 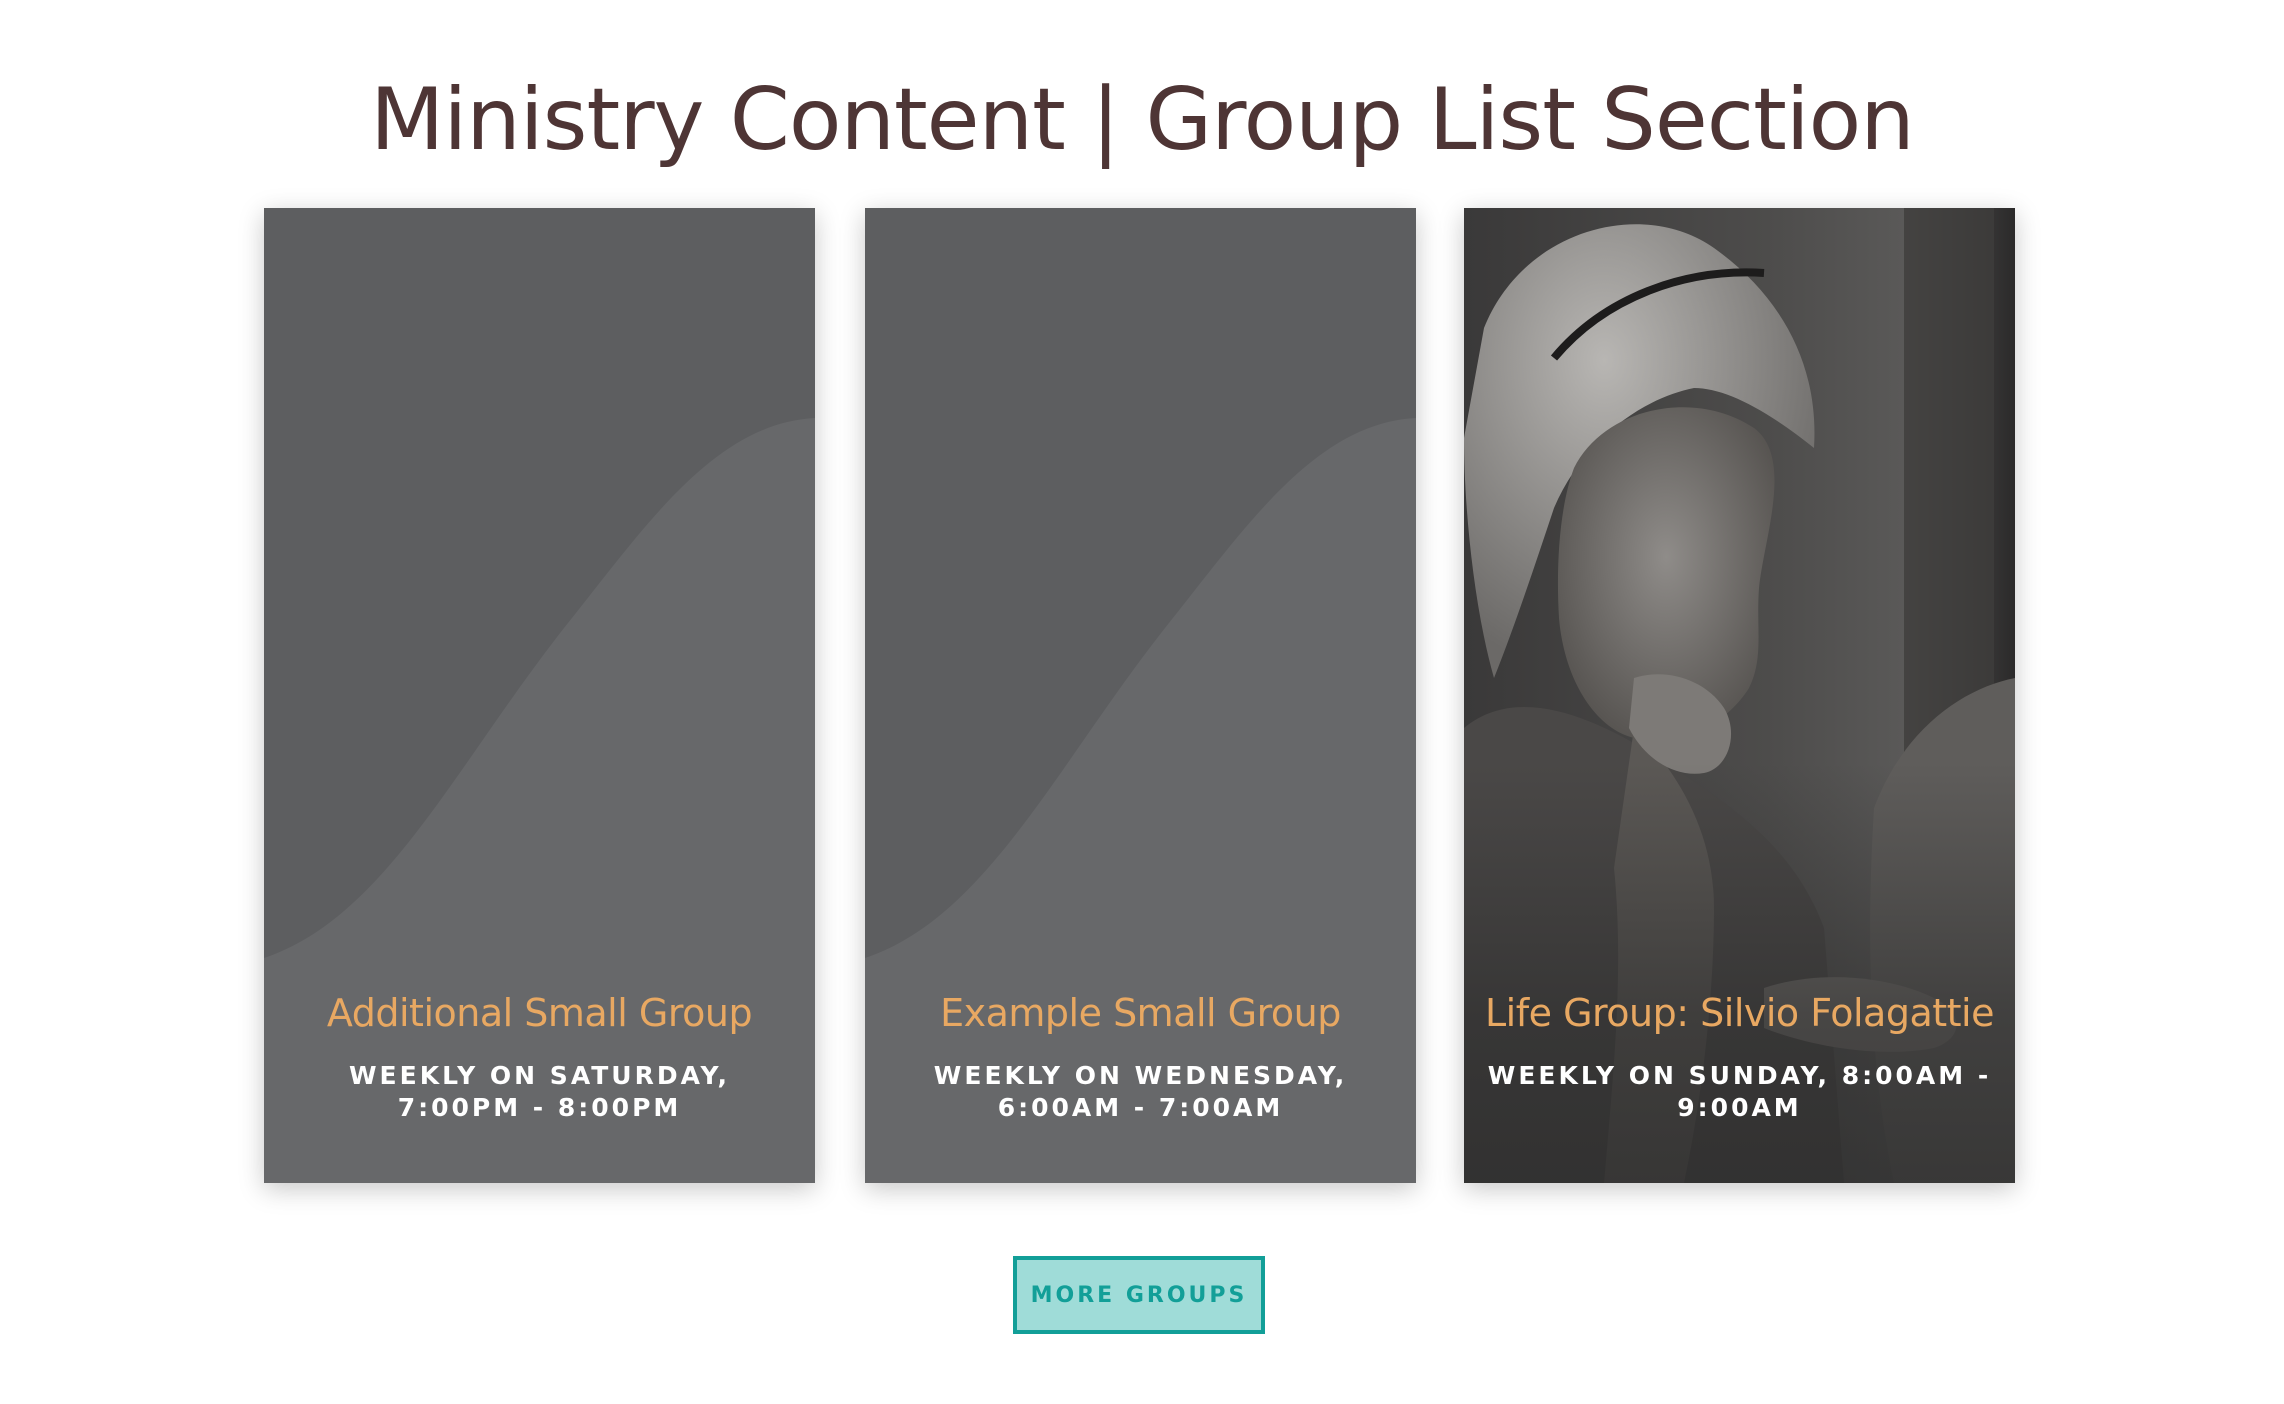 What do you see at coordinates (539, 1091) in the screenshot?
I see `group-schedule: Weekly on Saturday, 7:00pm - 8:00pm` at bounding box center [539, 1091].